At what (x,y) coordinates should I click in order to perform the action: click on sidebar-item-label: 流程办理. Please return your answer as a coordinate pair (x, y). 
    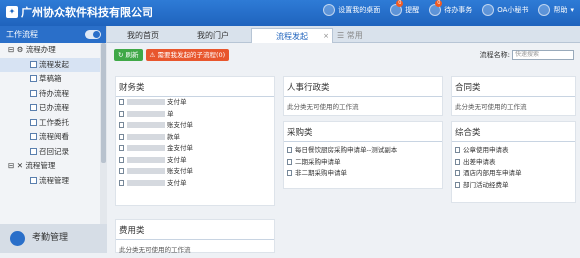
    Looking at the image, I should click on (40, 49).